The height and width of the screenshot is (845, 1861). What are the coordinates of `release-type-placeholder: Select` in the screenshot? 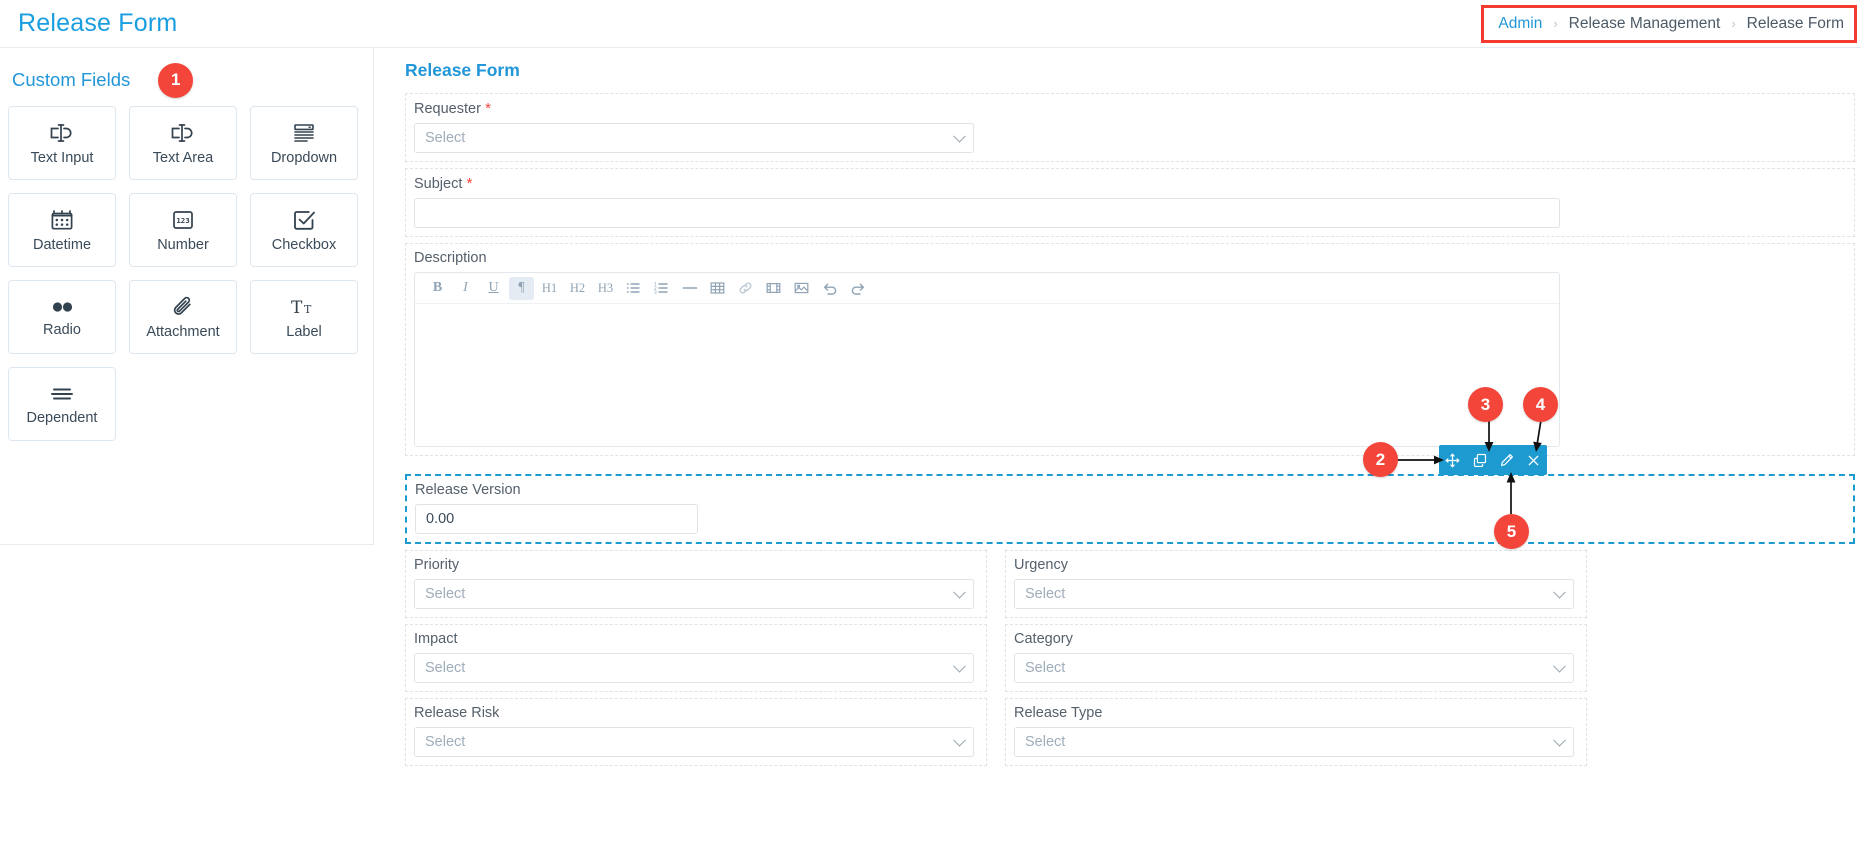 It's located at (1045, 742).